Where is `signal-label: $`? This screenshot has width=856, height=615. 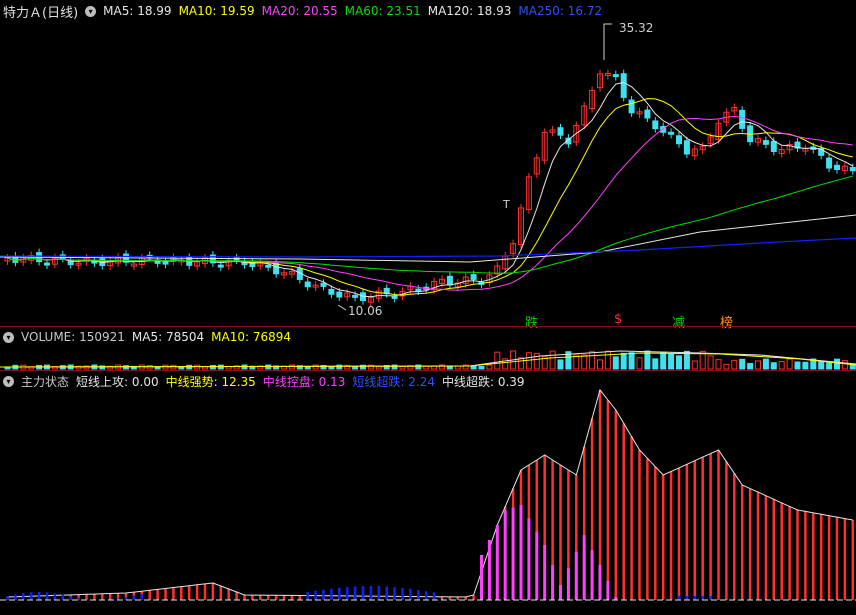
signal-label: $ is located at coordinates (618, 319).